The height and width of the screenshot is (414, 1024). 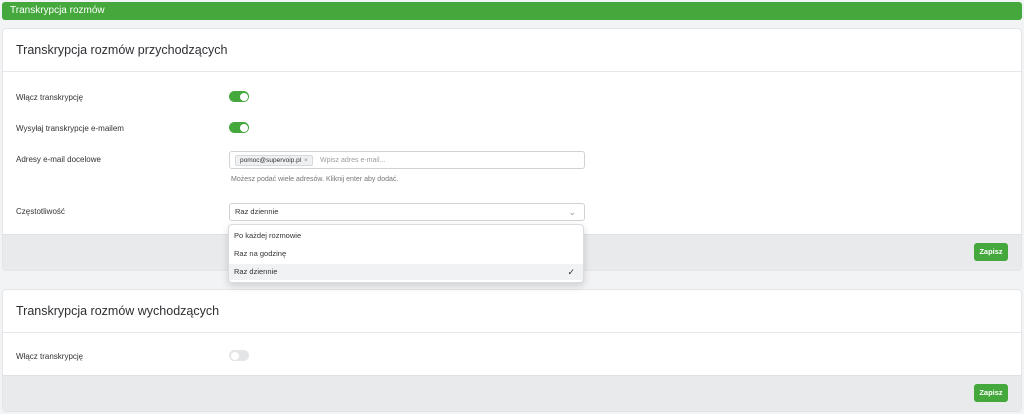 What do you see at coordinates (406, 272) in the screenshot?
I see `frequency-option-selected: Raz dziennie ✓` at bounding box center [406, 272].